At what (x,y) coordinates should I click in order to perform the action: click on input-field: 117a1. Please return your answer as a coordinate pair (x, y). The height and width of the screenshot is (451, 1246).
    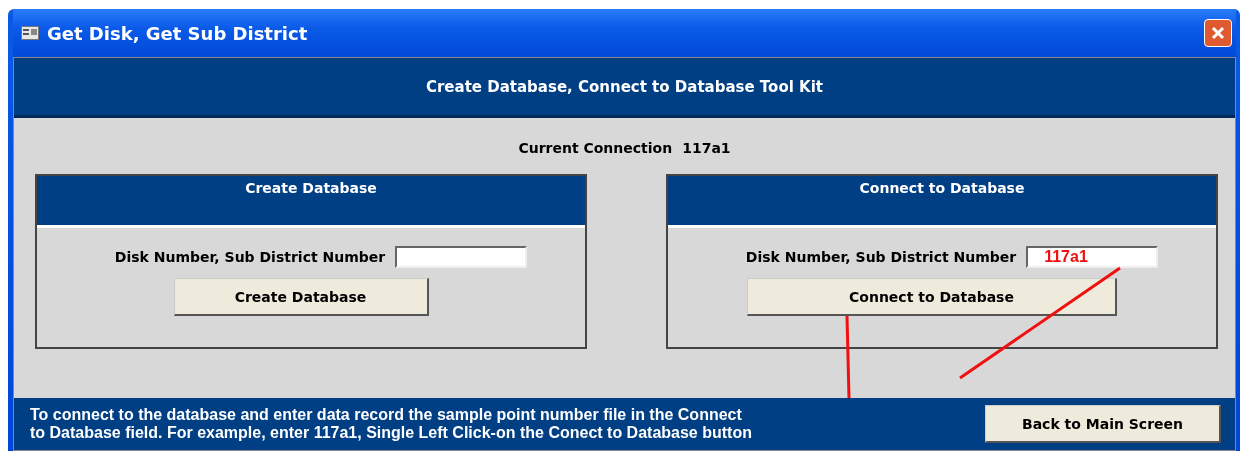
    Looking at the image, I should click on (1092, 257).